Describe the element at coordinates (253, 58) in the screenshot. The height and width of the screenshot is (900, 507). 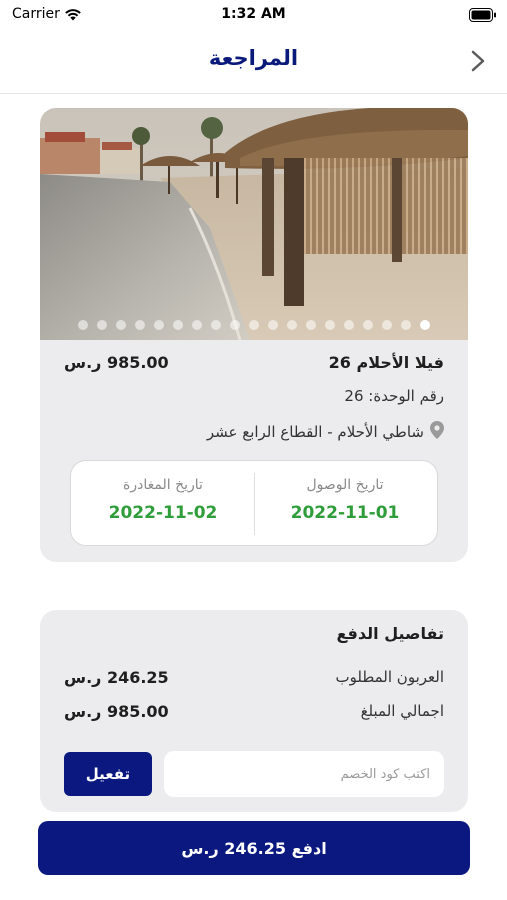
I see `page-title: المراجعة` at that location.